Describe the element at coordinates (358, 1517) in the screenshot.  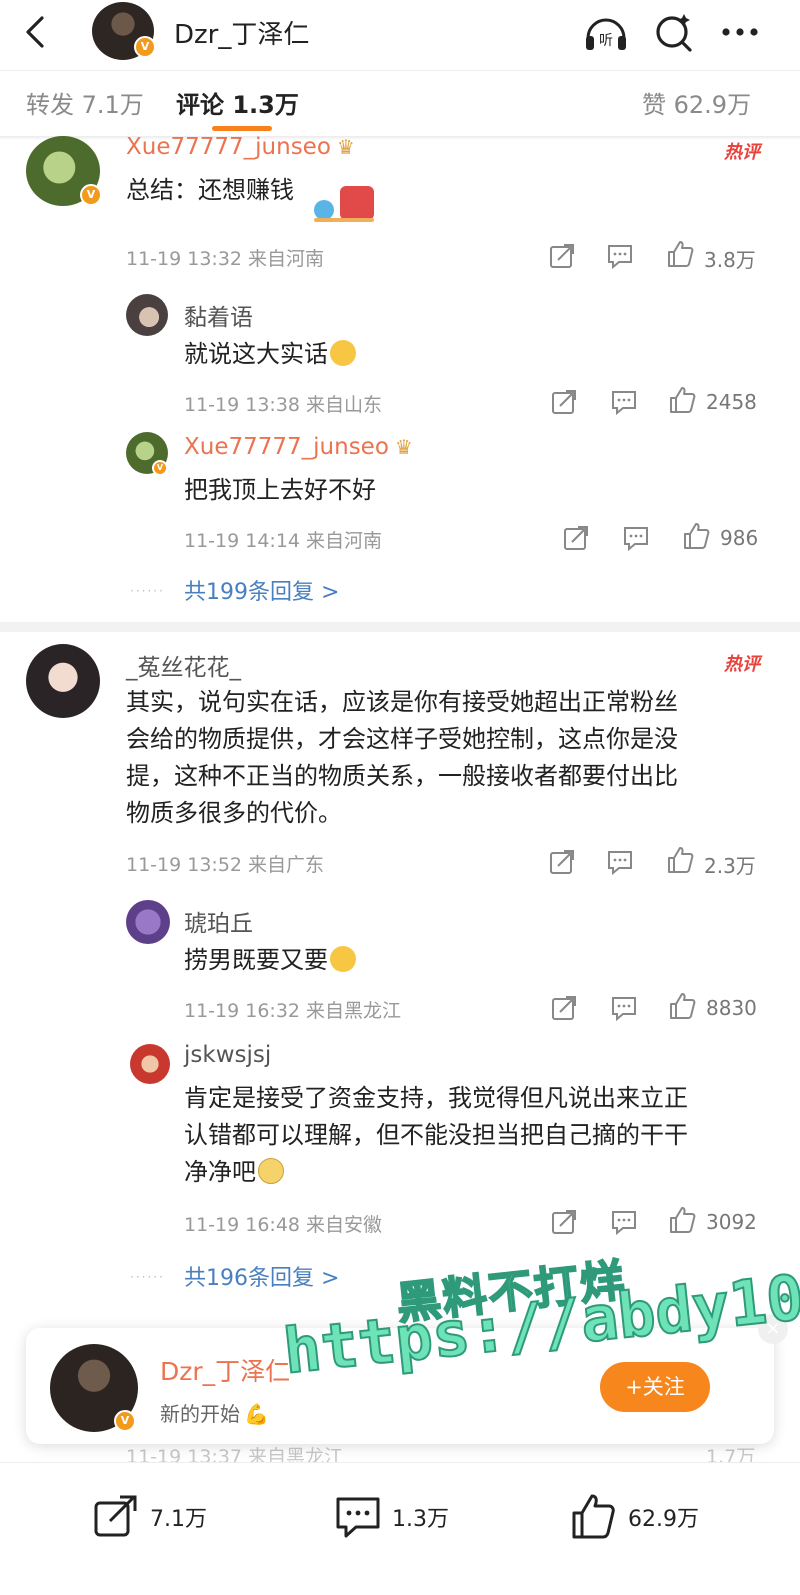
I see `comment-icon` at that location.